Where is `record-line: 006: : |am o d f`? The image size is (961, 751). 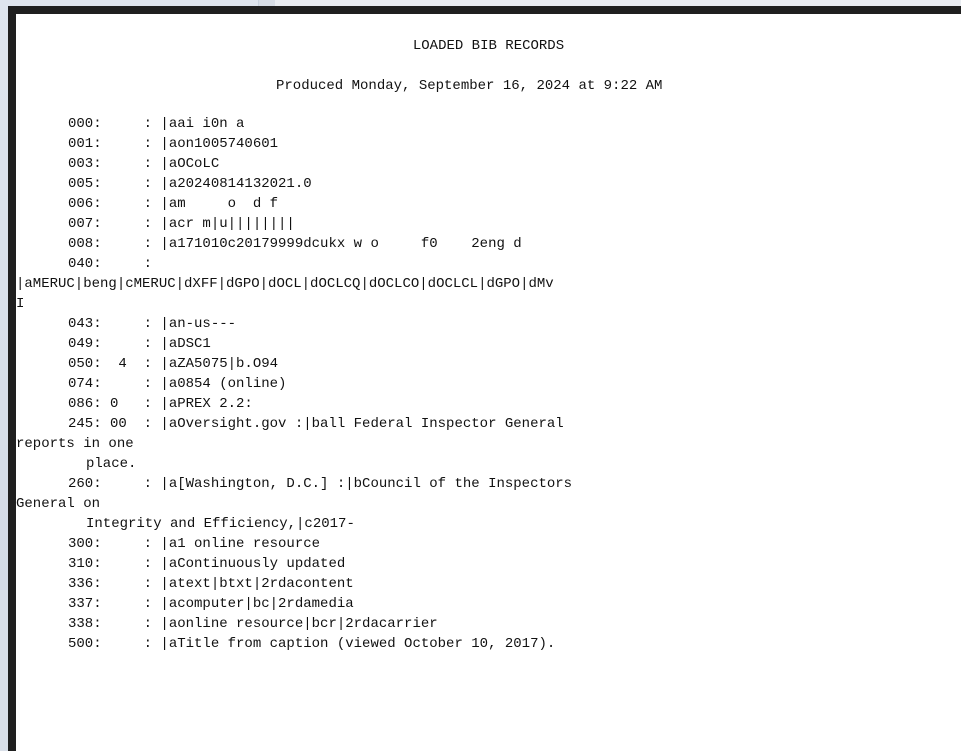 record-line: 006: : |am o d f is located at coordinates (173, 204).